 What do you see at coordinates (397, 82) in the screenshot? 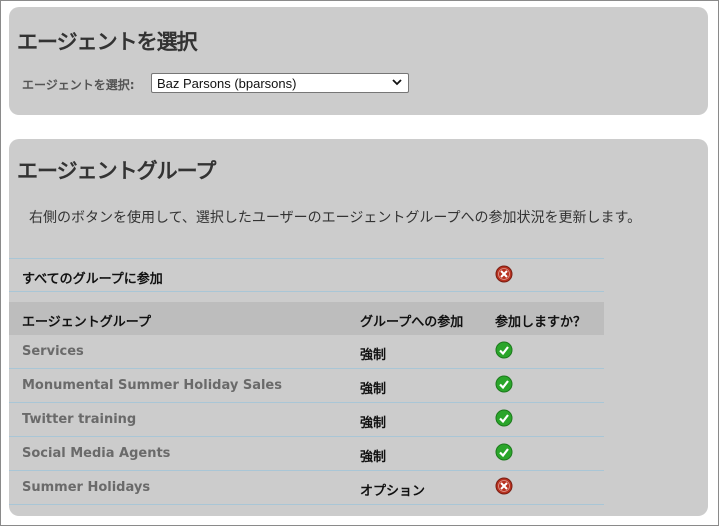
I see `chevron-down-icon` at bounding box center [397, 82].